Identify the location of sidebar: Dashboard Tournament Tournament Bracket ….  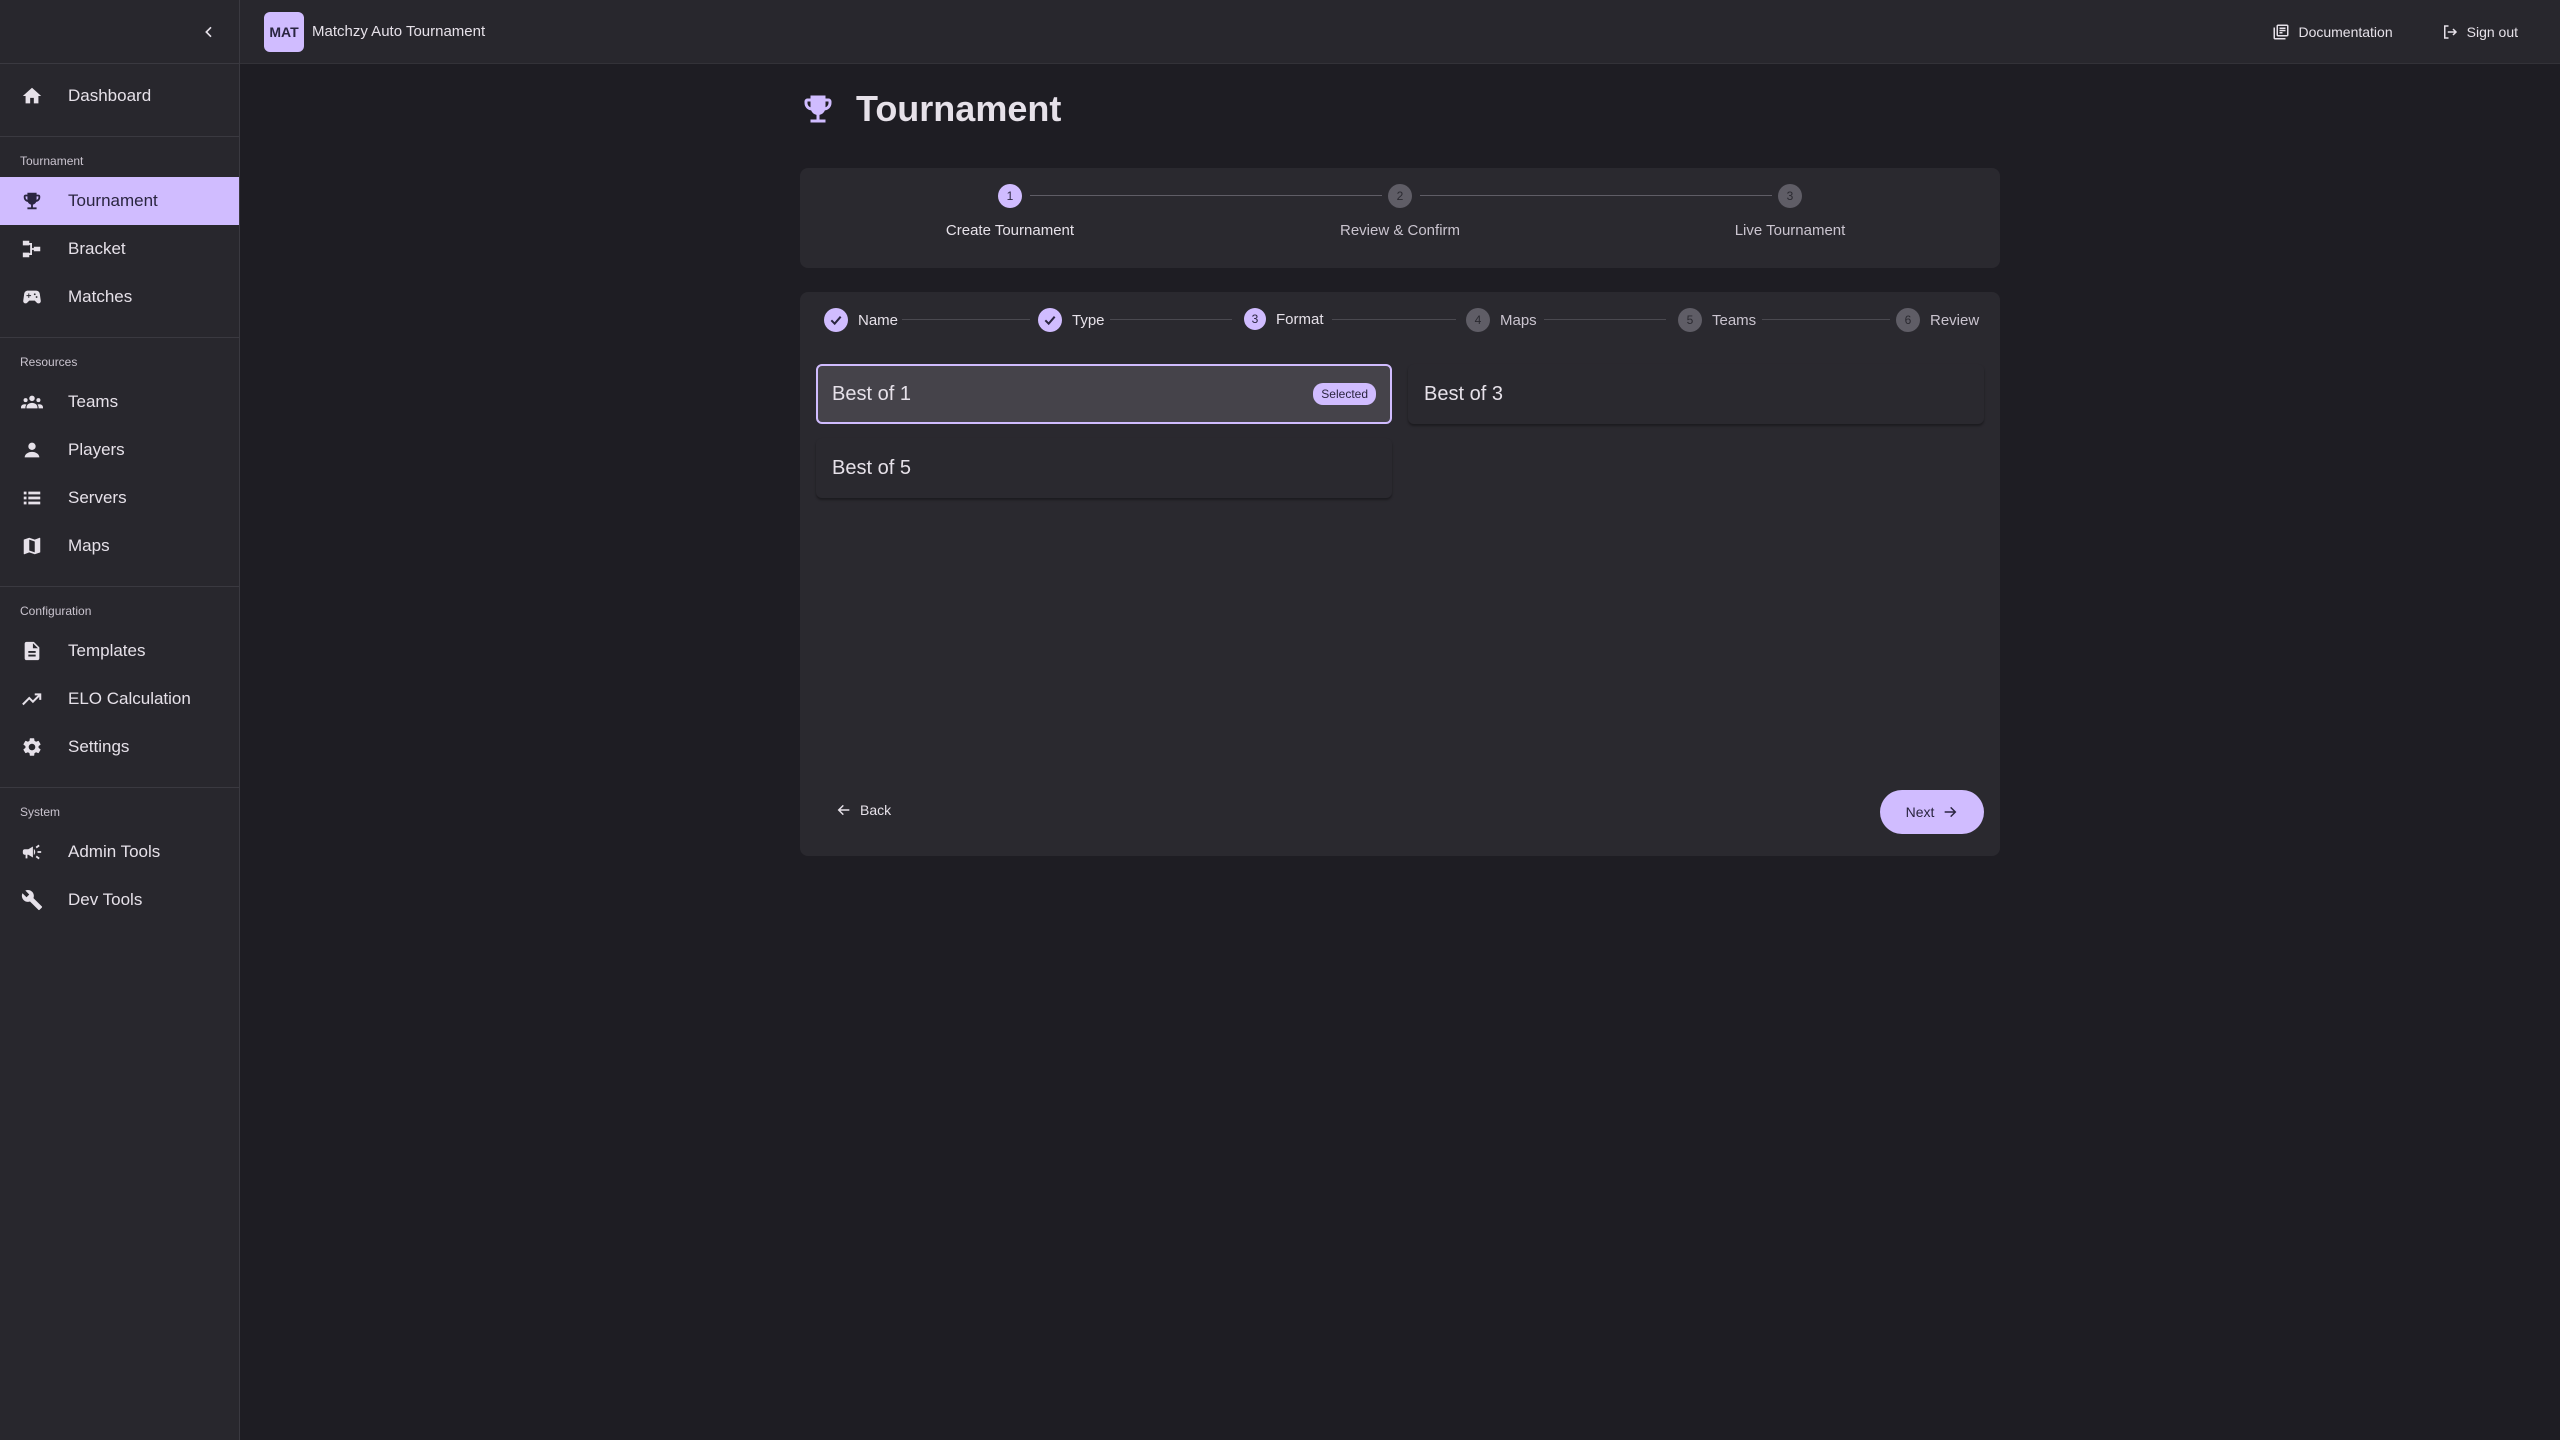
(120, 720).